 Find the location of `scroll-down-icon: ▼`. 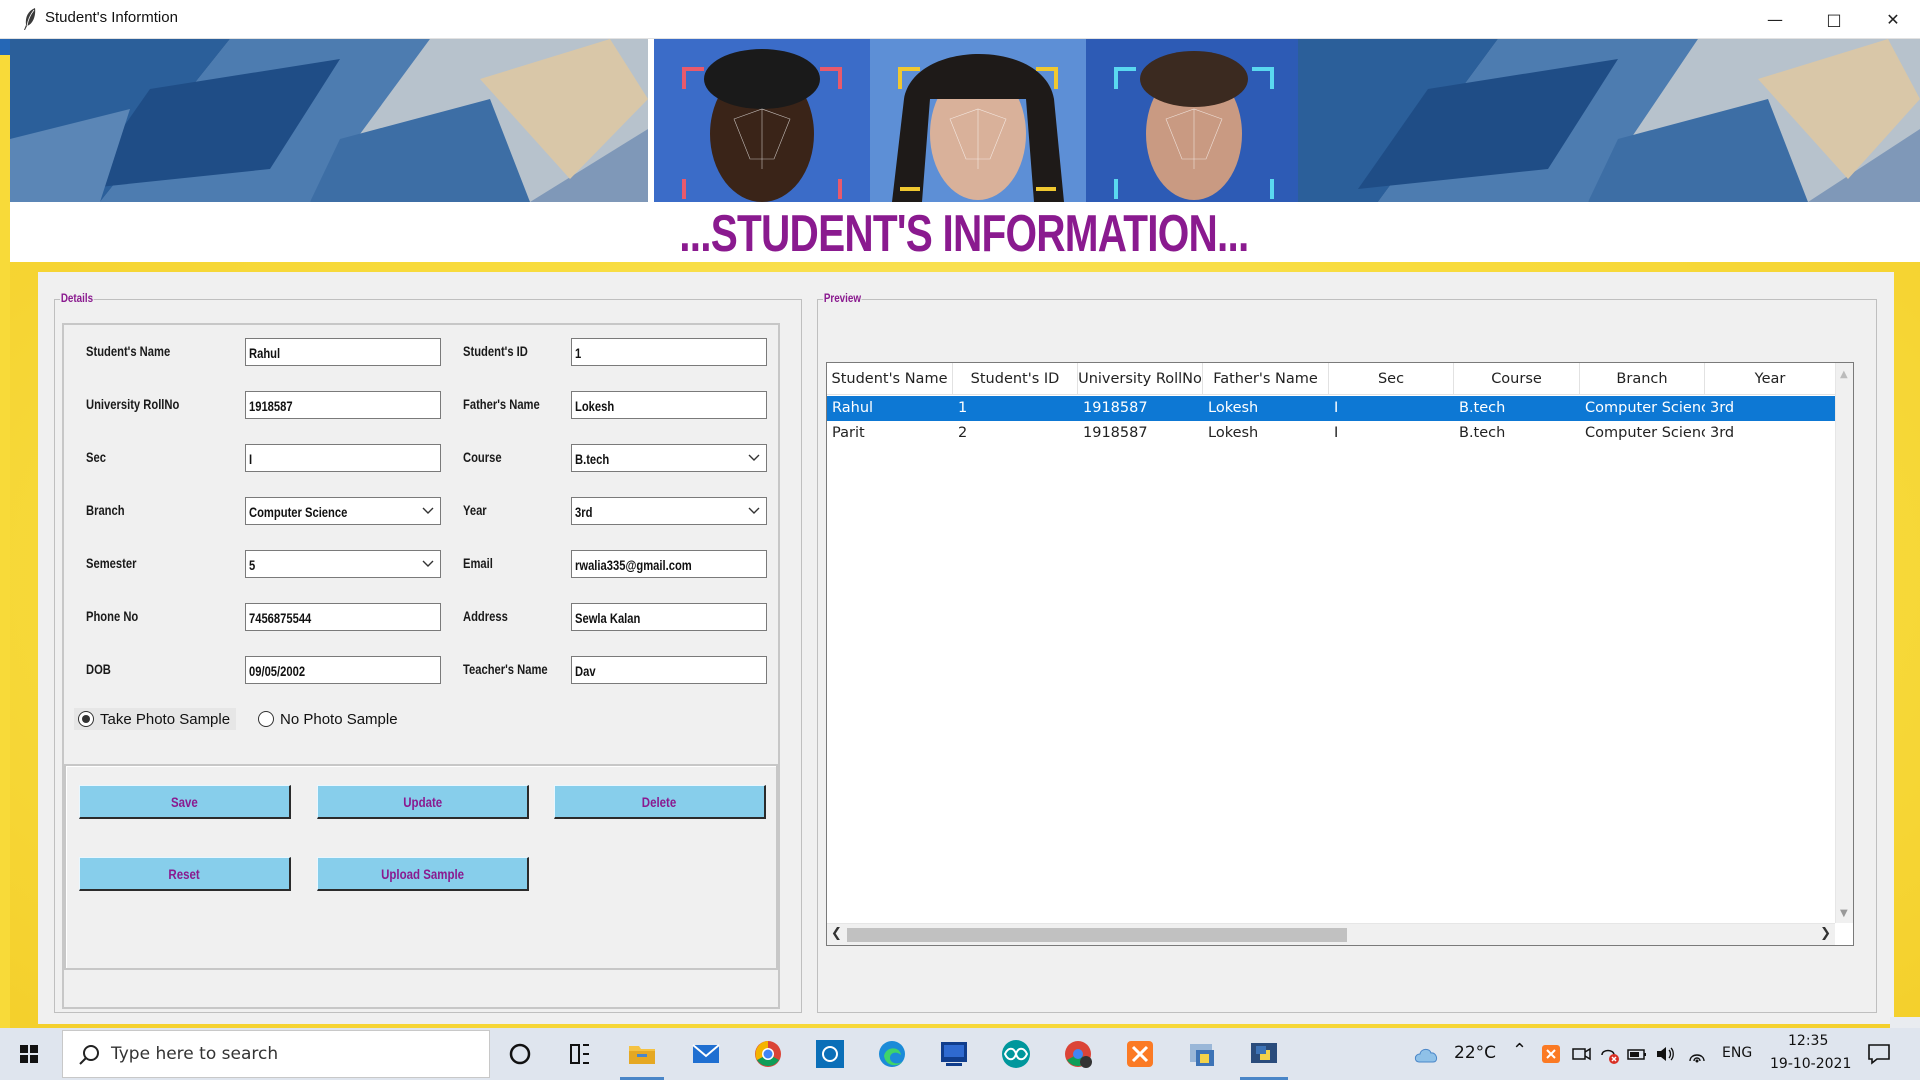

scroll-down-icon: ▼ is located at coordinates (1844, 913).